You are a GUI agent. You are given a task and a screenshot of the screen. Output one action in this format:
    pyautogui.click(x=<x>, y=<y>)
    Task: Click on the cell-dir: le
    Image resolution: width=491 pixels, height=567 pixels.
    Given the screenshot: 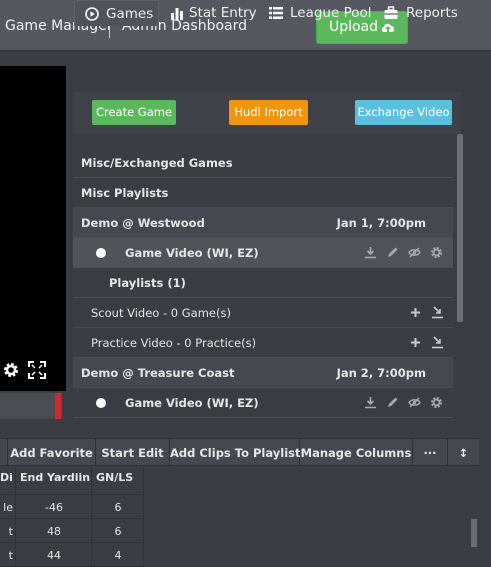 What is the action you would take?
    pyautogui.click(x=8, y=507)
    